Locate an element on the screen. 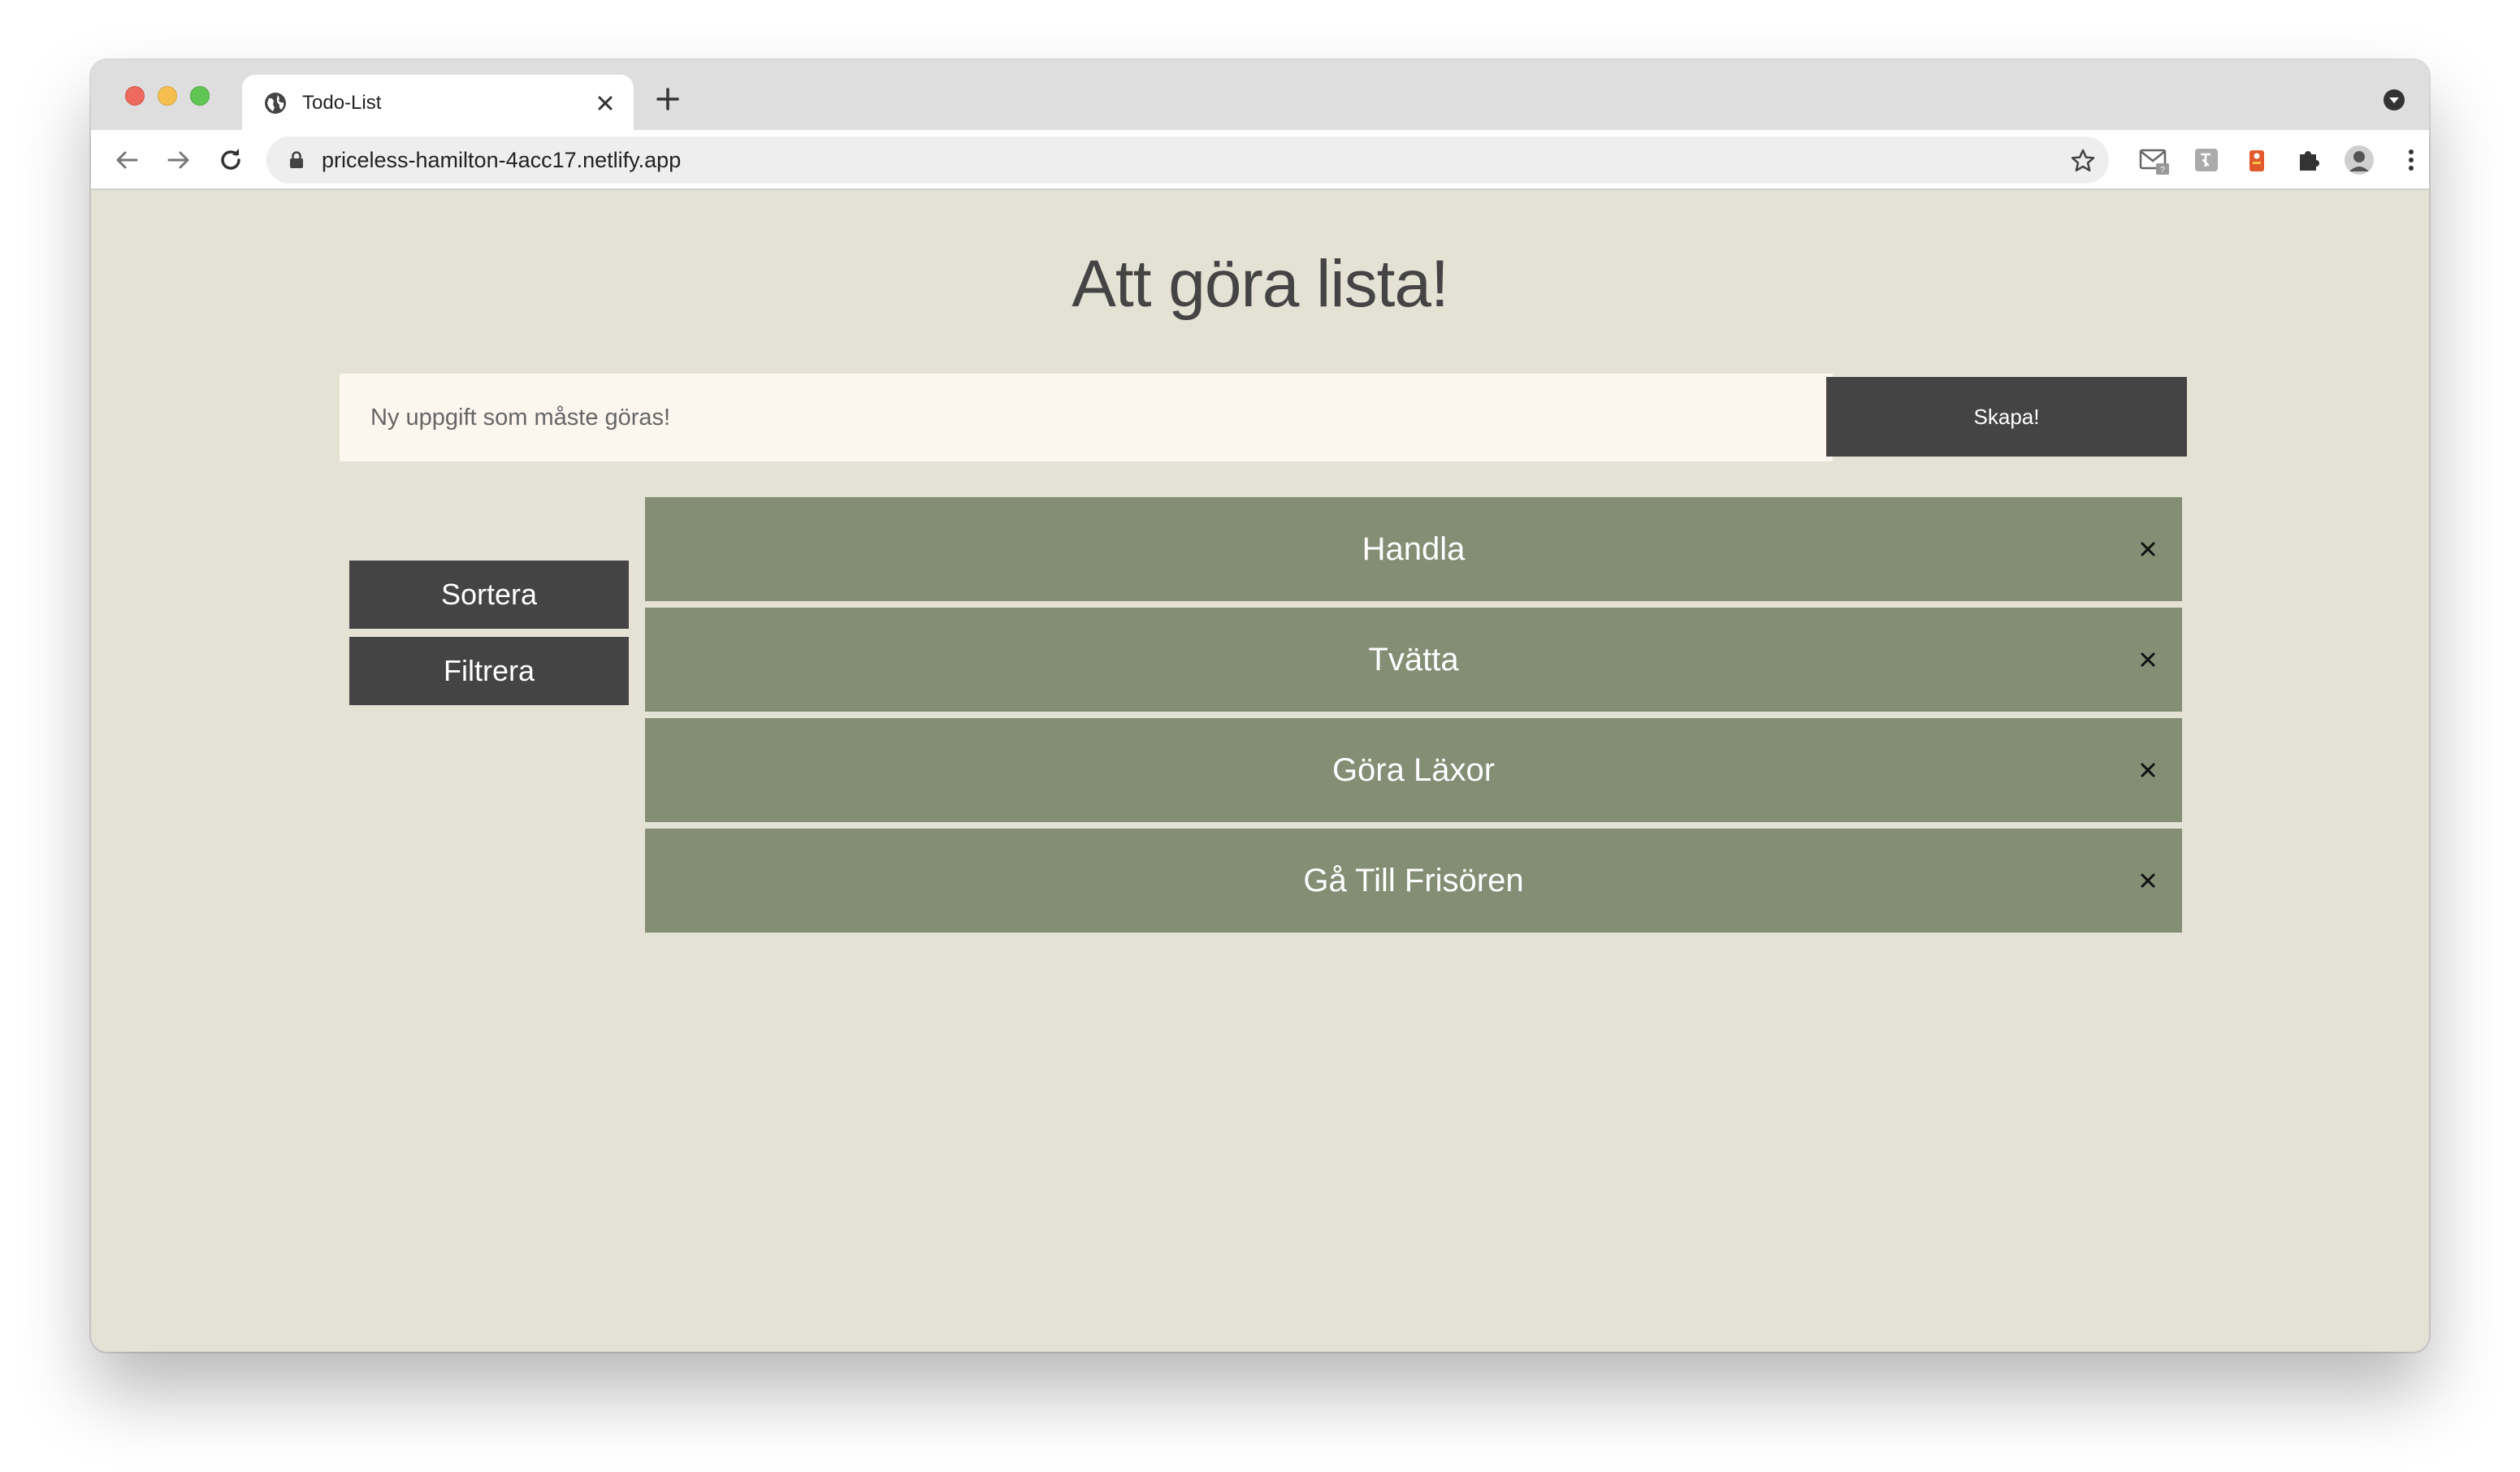 This screenshot has height=1472, width=2520. profile-avatar is located at coordinates (2359, 160).